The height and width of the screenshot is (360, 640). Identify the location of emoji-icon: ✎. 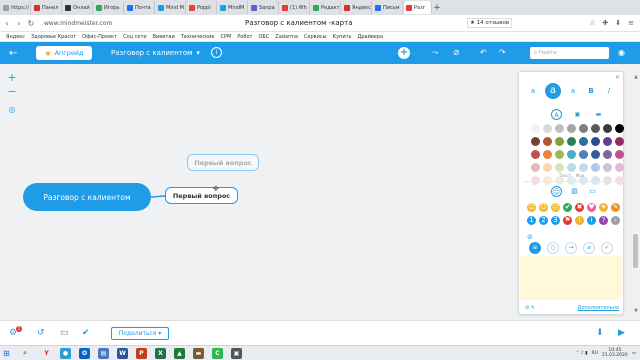
(615, 207).